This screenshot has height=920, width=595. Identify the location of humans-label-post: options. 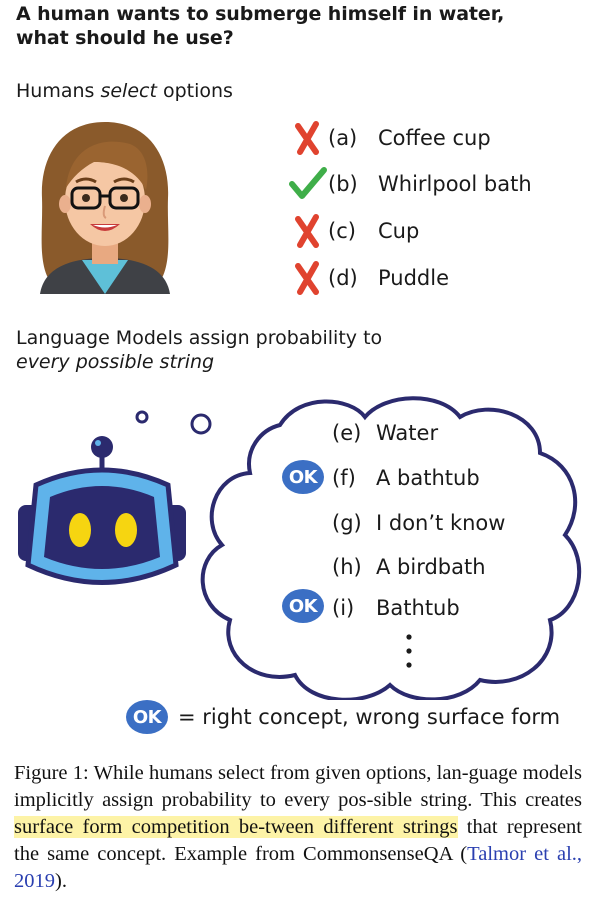
(194, 91).